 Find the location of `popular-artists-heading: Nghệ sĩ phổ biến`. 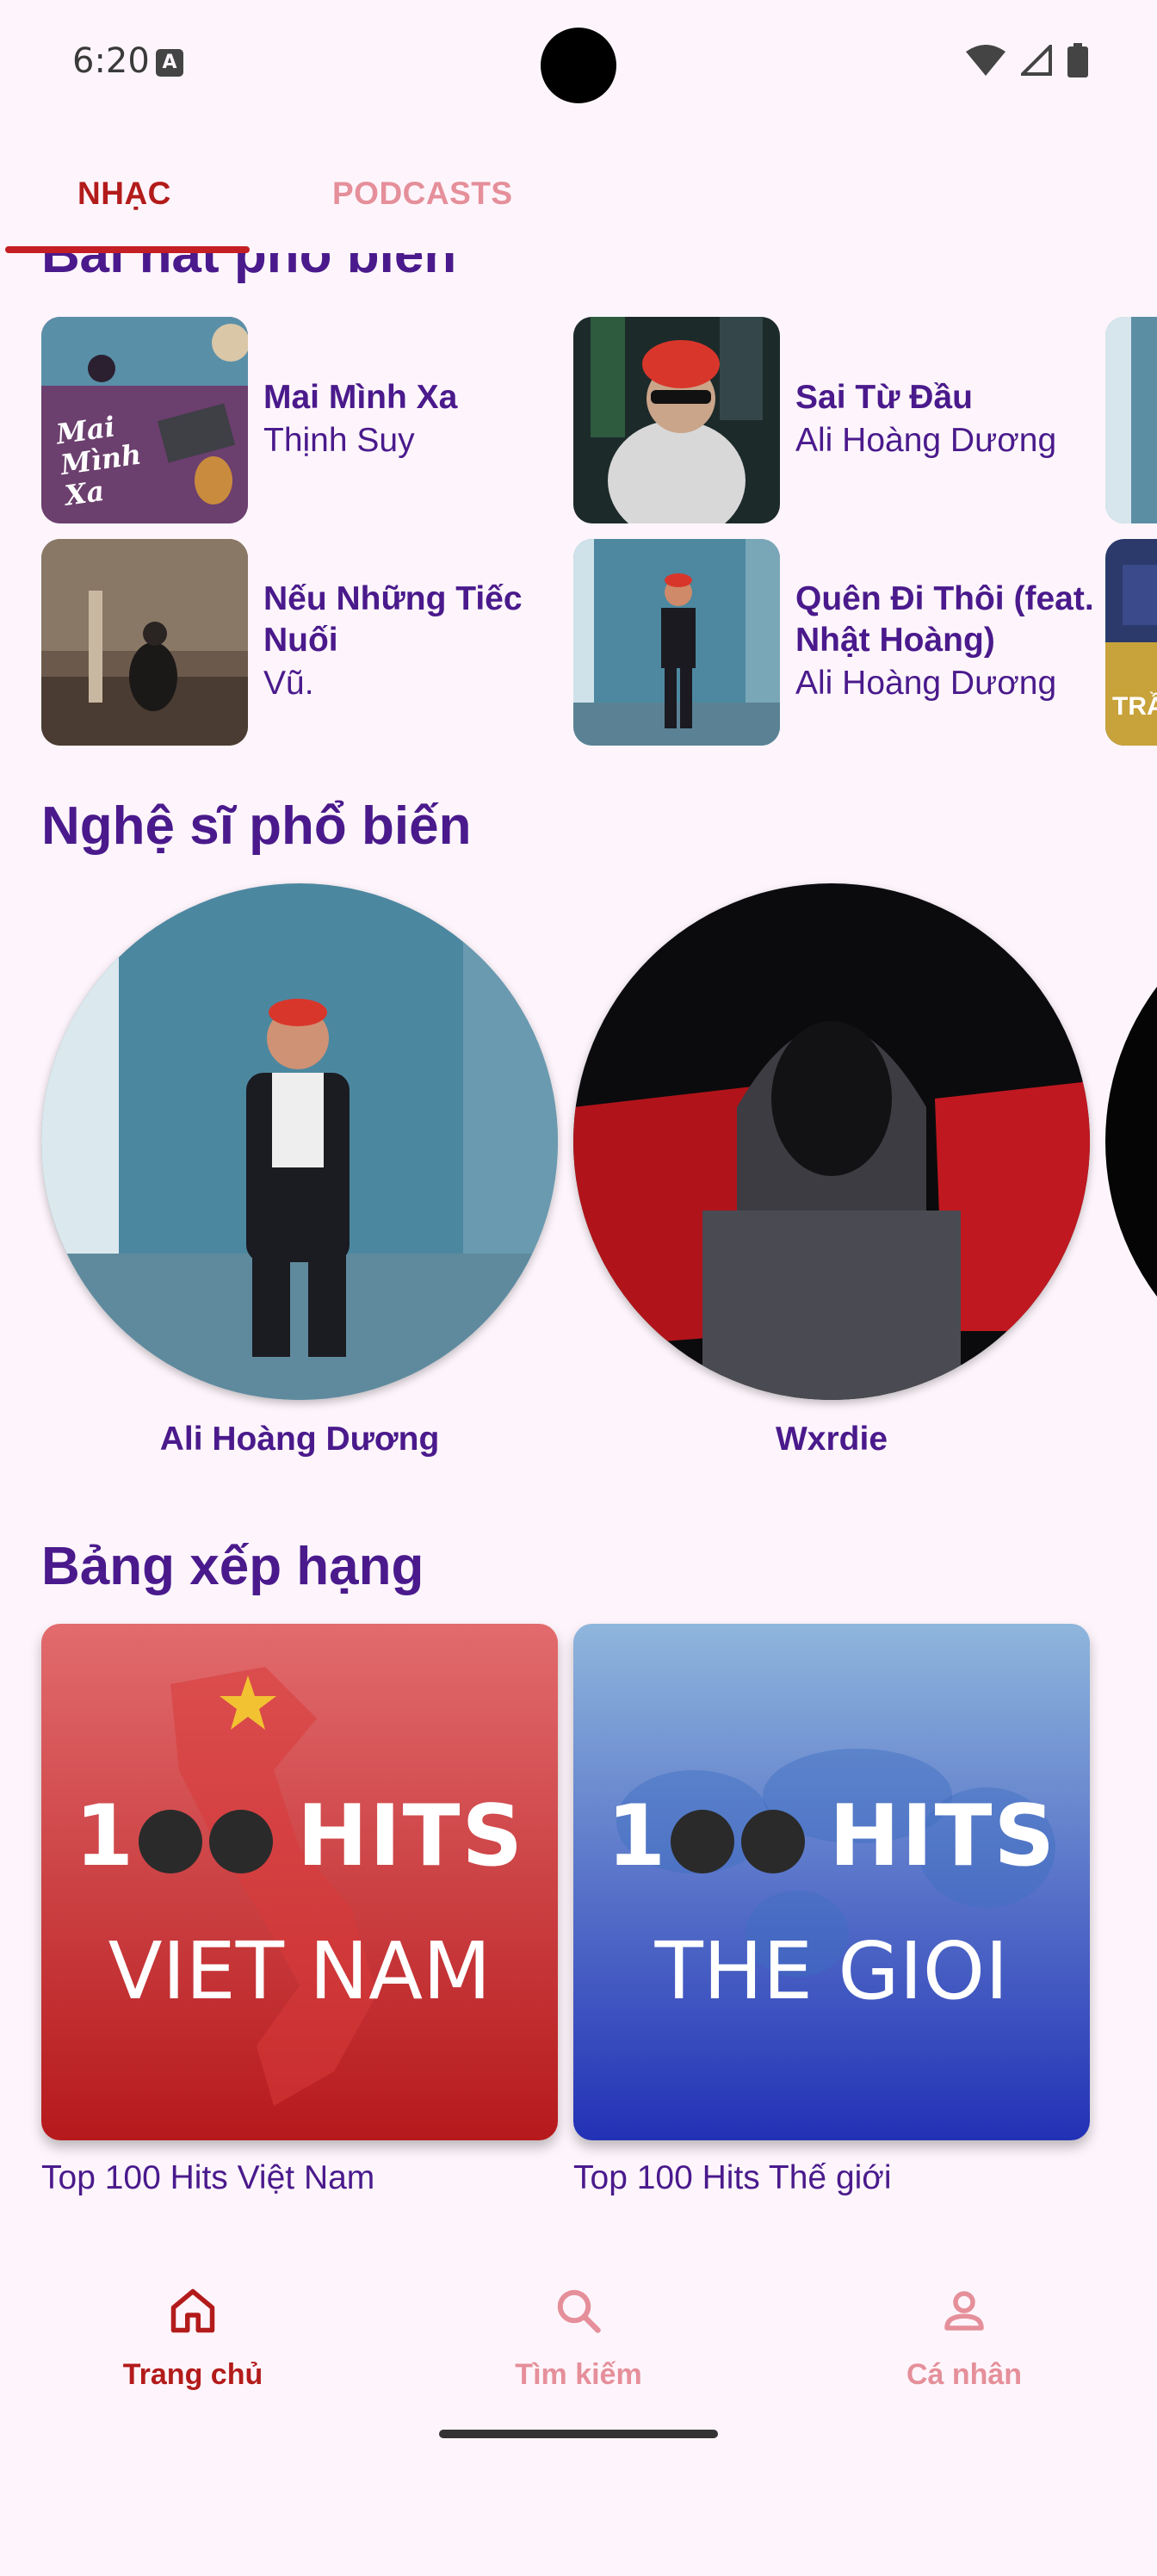

popular-artists-heading: Nghệ sĩ phổ biến is located at coordinates (257, 826).